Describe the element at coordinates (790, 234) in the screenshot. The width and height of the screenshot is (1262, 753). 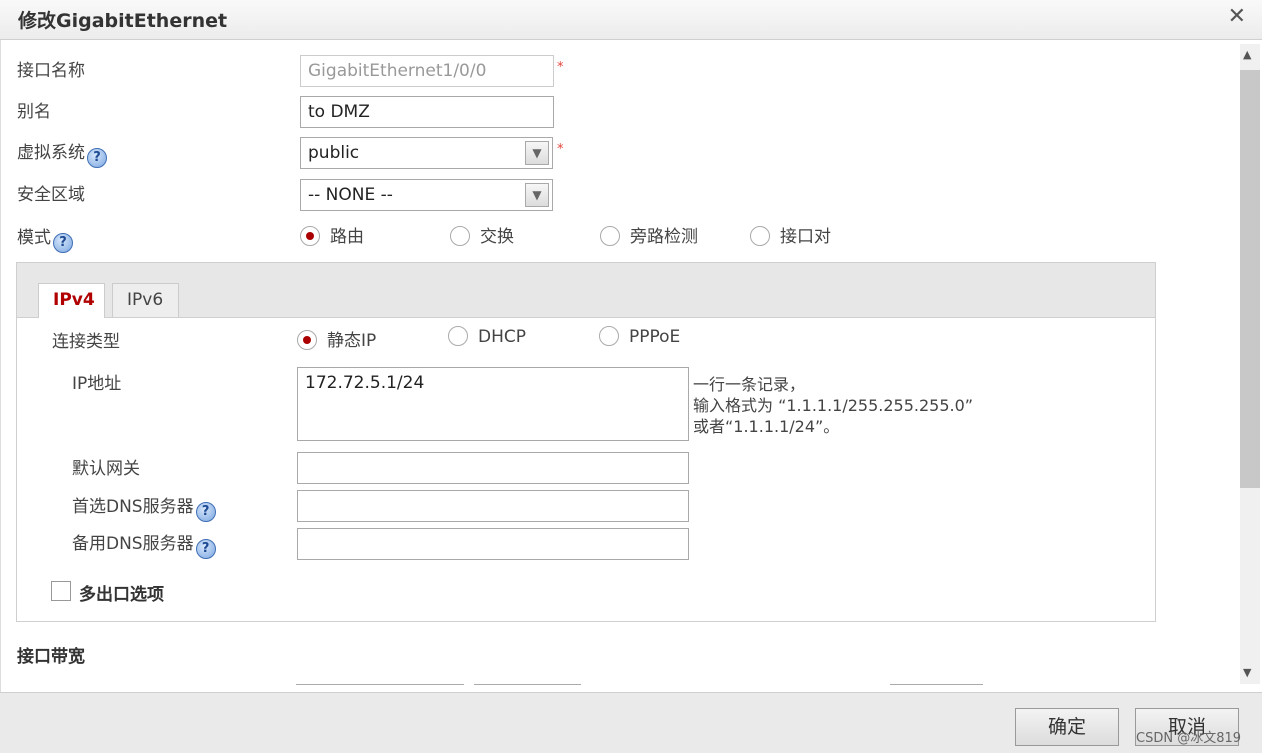
I see `mode-radio-pair: 接口对` at that location.